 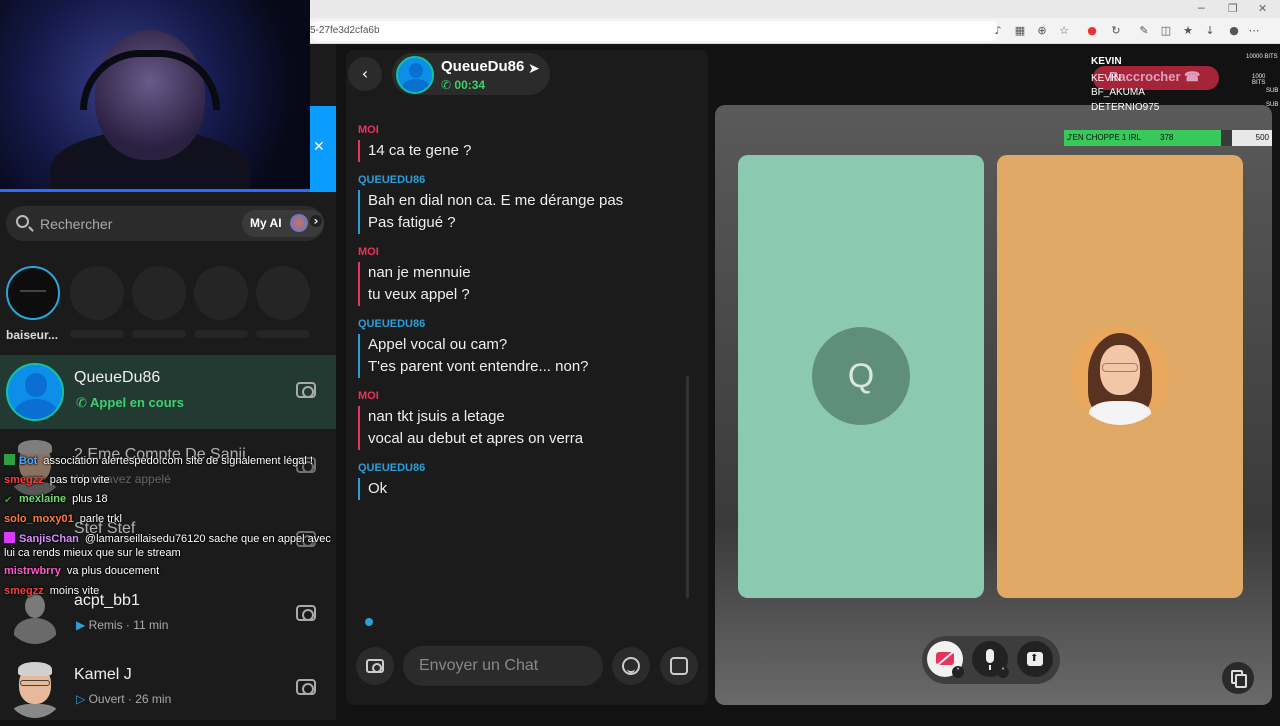 What do you see at coordinates (483, 66) in the screenshot?
I see `contact-name: QueueDu86` at bounding box center [483, 66].